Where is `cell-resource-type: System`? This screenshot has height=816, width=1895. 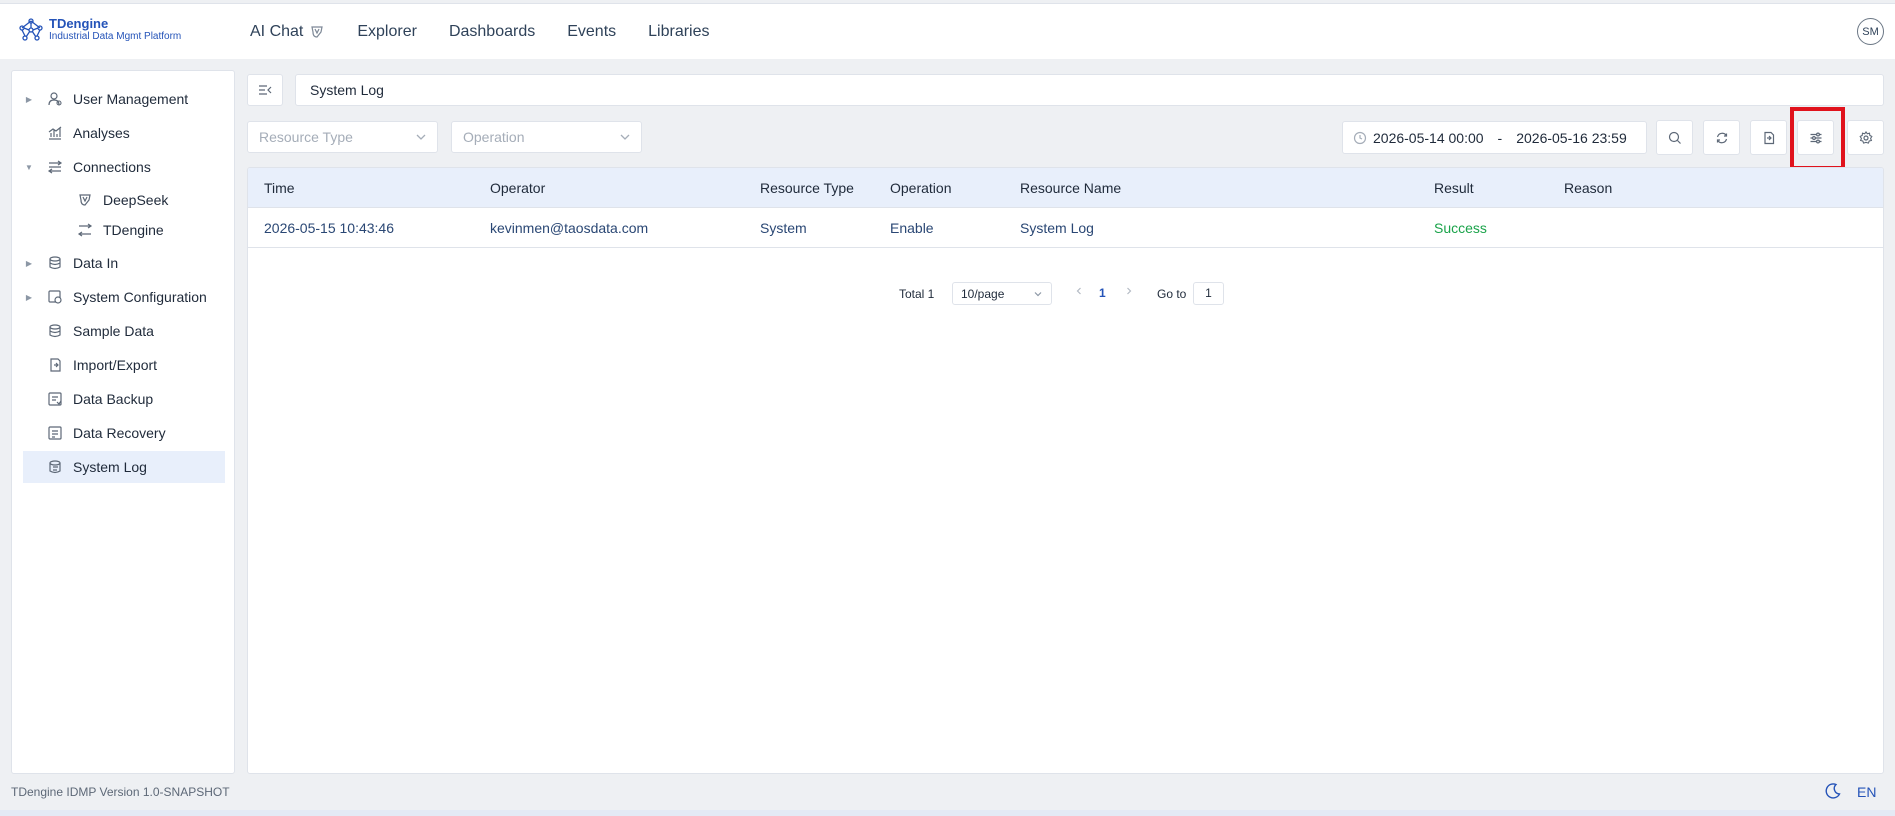 cell-resource-type: System is located at coordinates (783, 228).